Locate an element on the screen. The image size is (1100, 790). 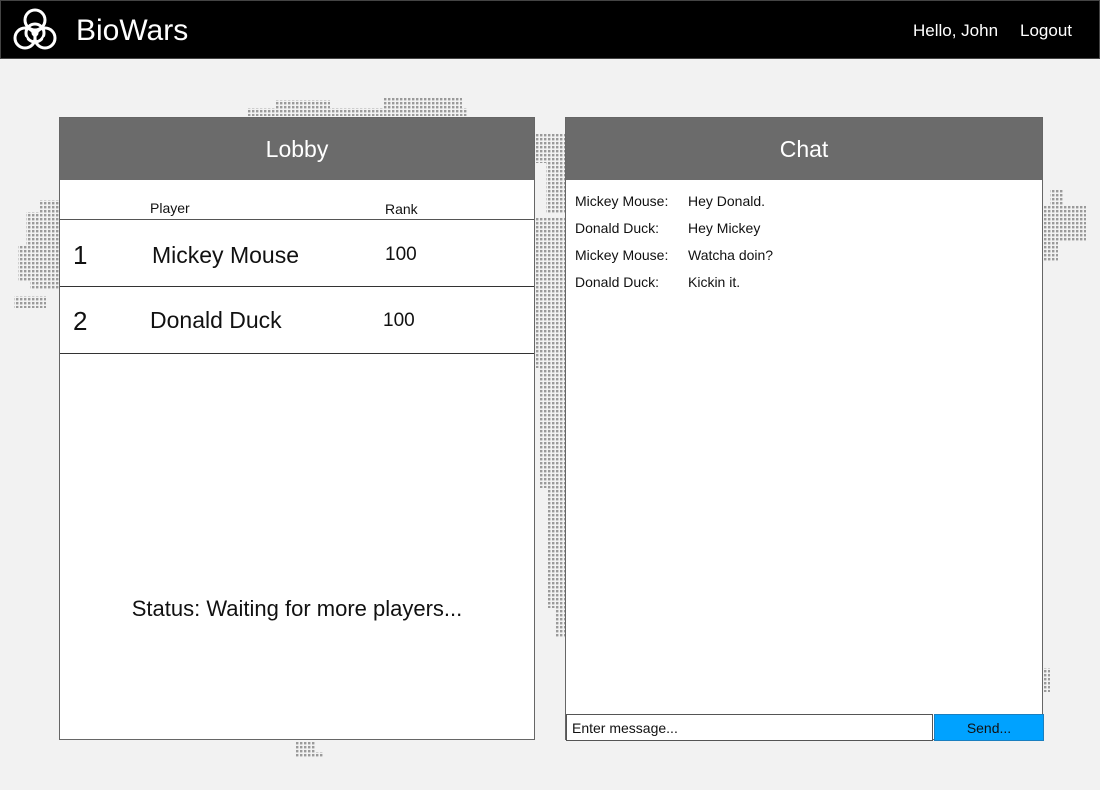
logout-link: Logout is located at coordinates (1046, 31).